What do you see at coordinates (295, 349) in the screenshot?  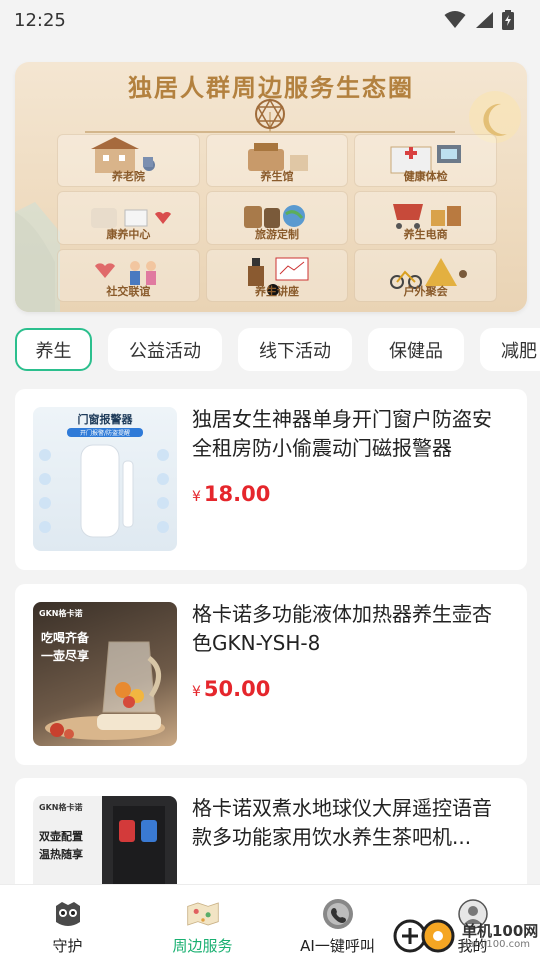 I see `tab-offline-events: 线下活动` at bounding box center [295, 349].